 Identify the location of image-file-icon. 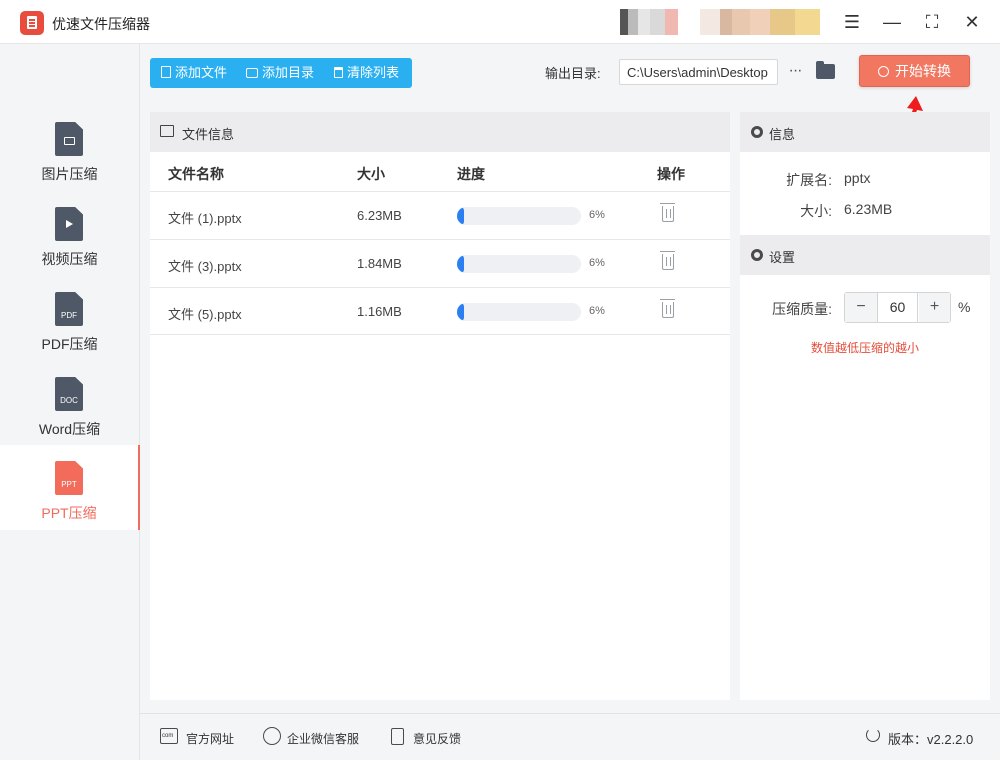
(69, 139).